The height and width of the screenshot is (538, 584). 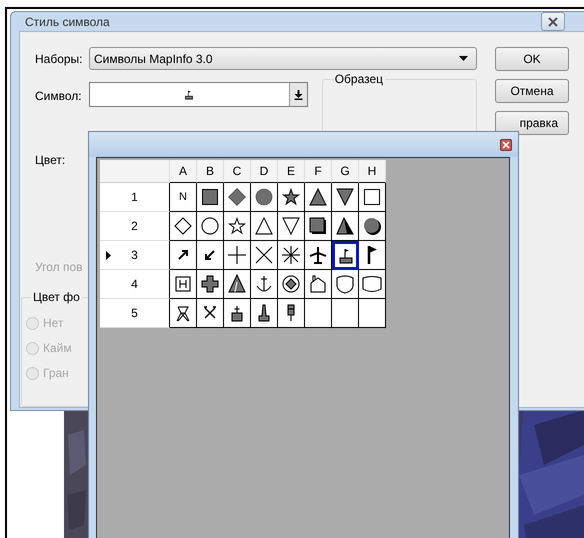 What do you see at coordinates (59, 96) in the screenshot?
I see `field-label: Символ:` at bounding box center [59, 96].